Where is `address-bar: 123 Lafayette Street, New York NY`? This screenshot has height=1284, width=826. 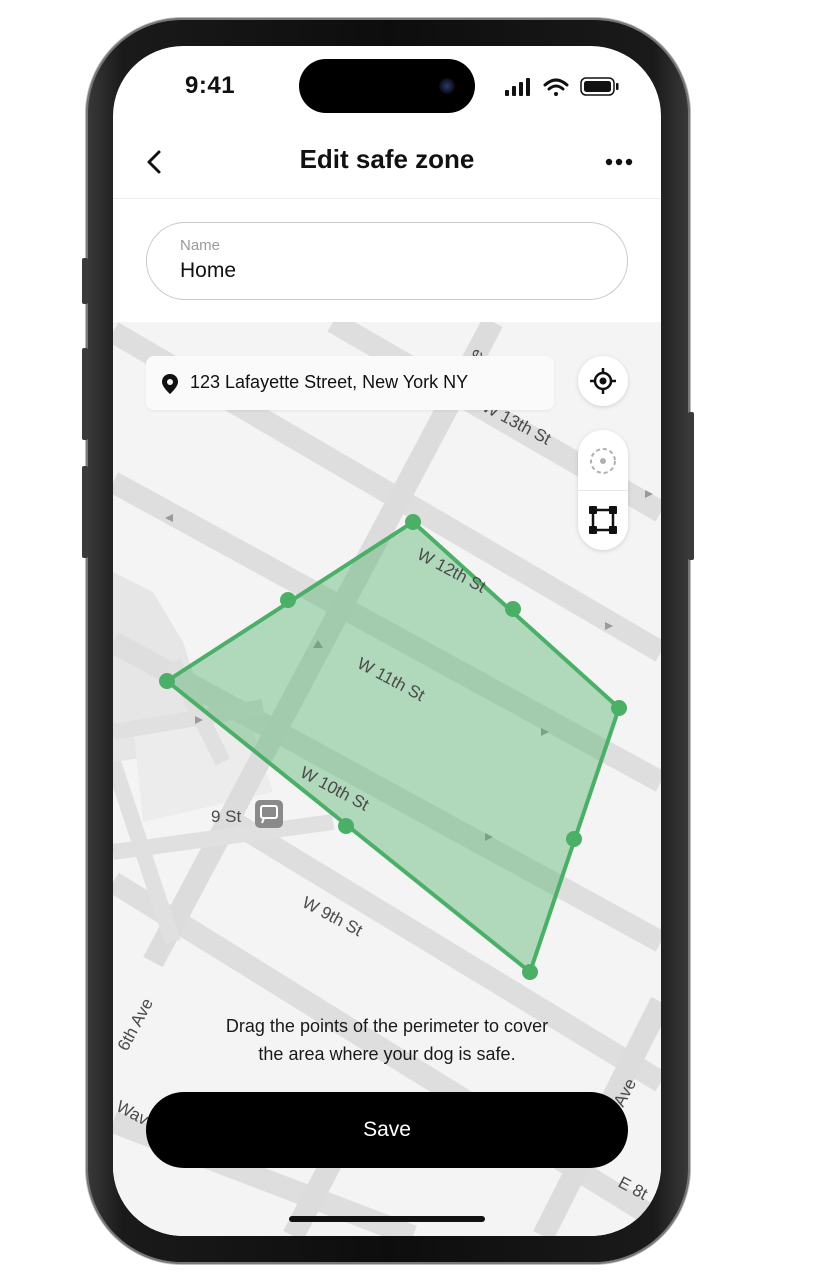
address-bar: 123 Lafayette Street, New York NY is located at coordinates (350, 383).